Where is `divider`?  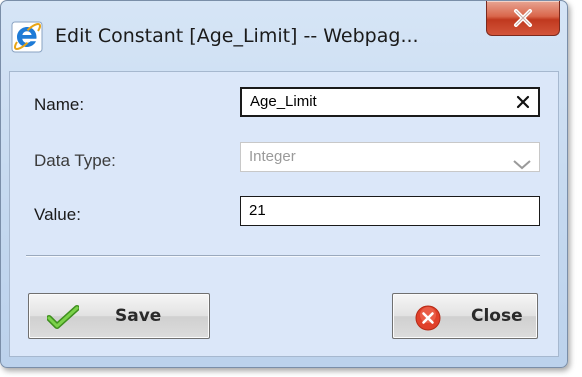 divider is located at coordinates (283, 256).